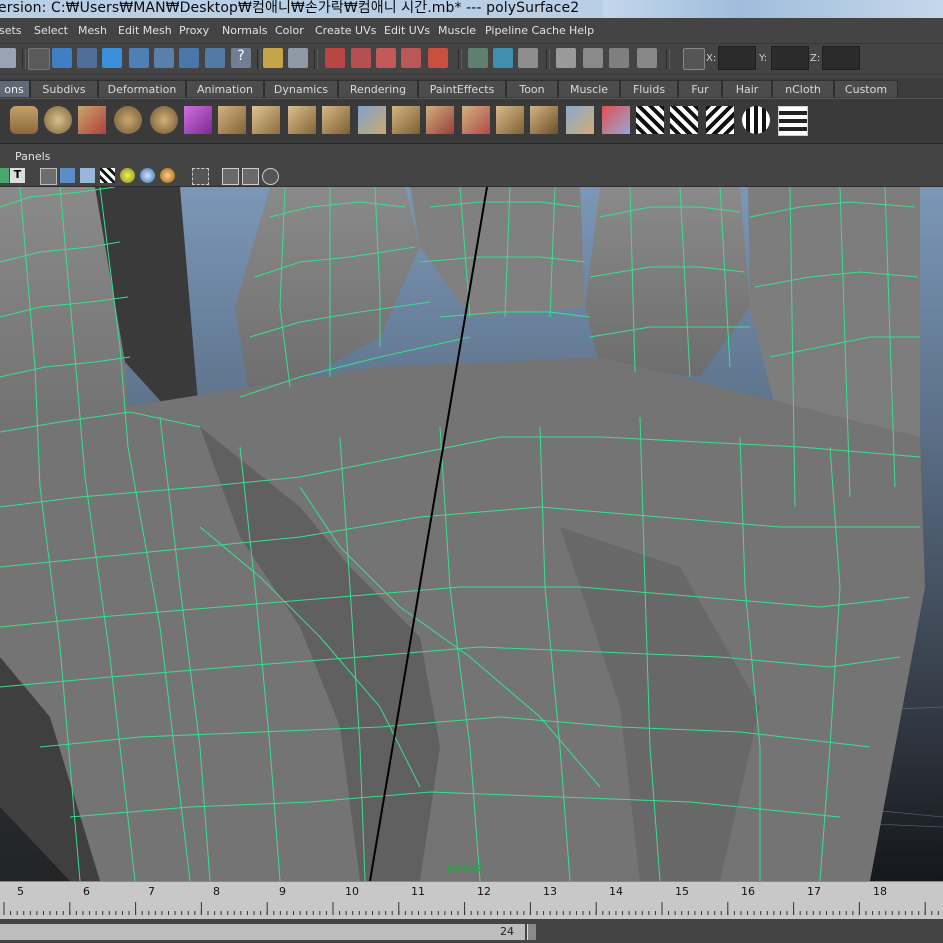 Image resolution: width=943 pixels, height=943 pixels. I want to click on select-by-component-icon, so click(87, 58).